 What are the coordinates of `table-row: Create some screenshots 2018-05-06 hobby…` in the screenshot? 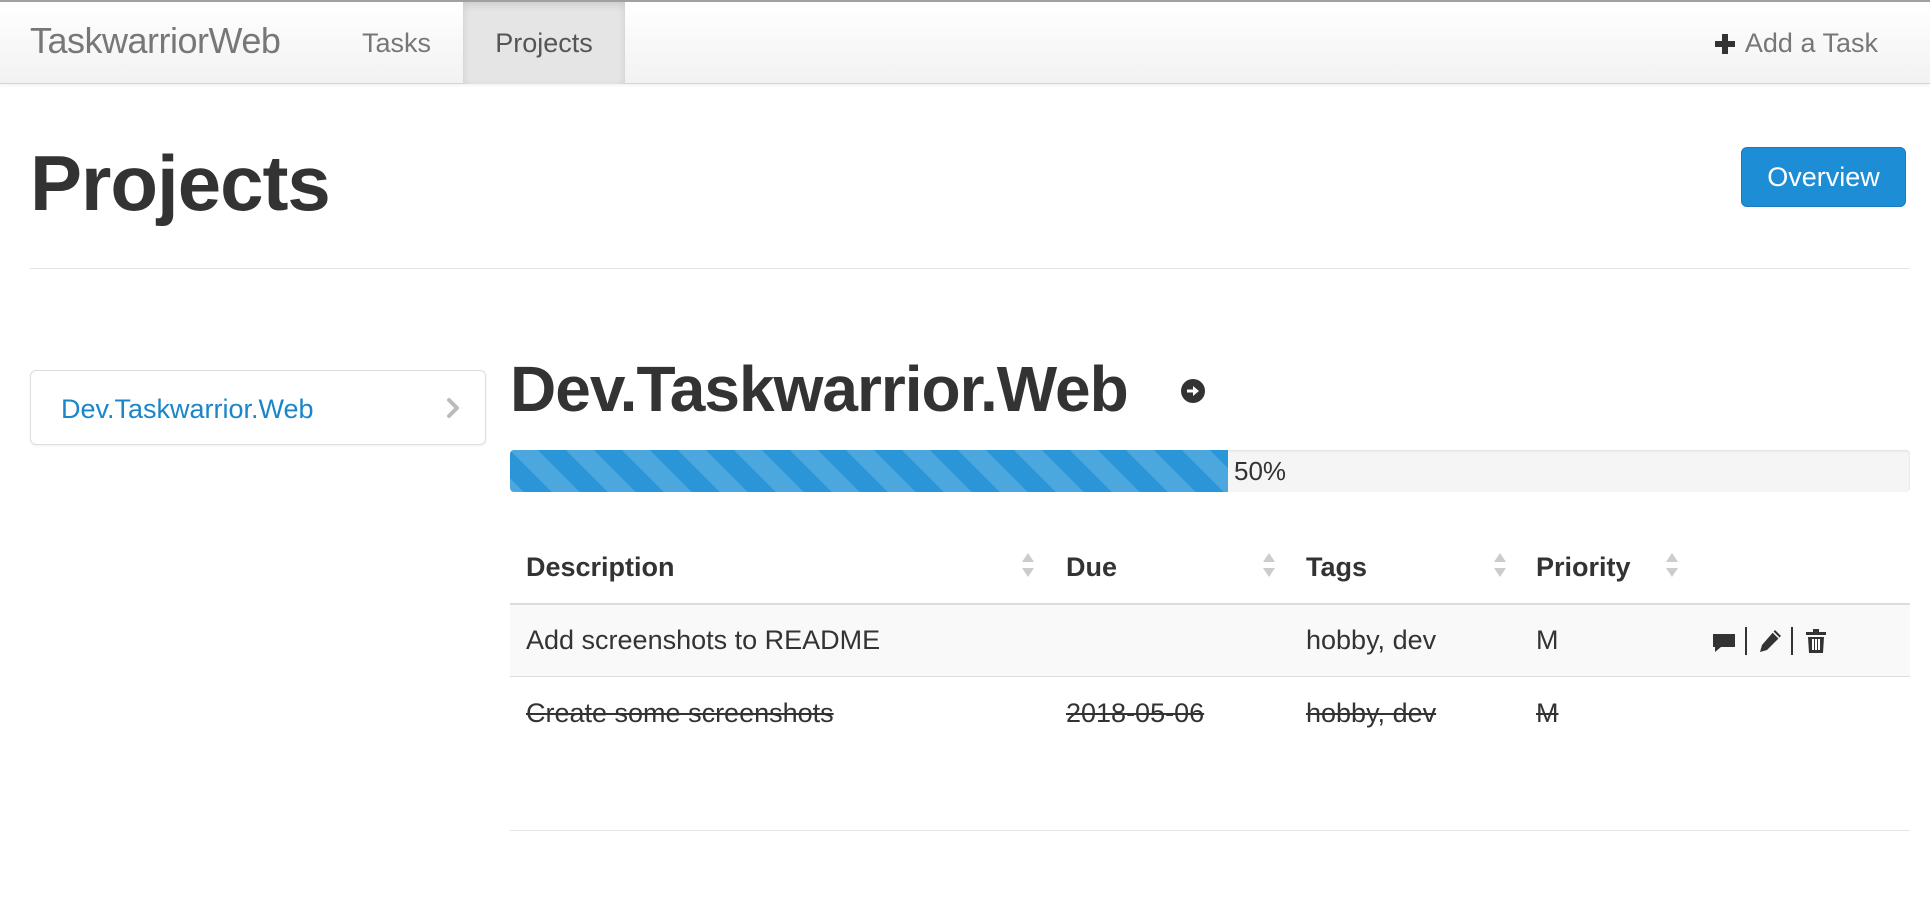 It's located at (1210, 714).